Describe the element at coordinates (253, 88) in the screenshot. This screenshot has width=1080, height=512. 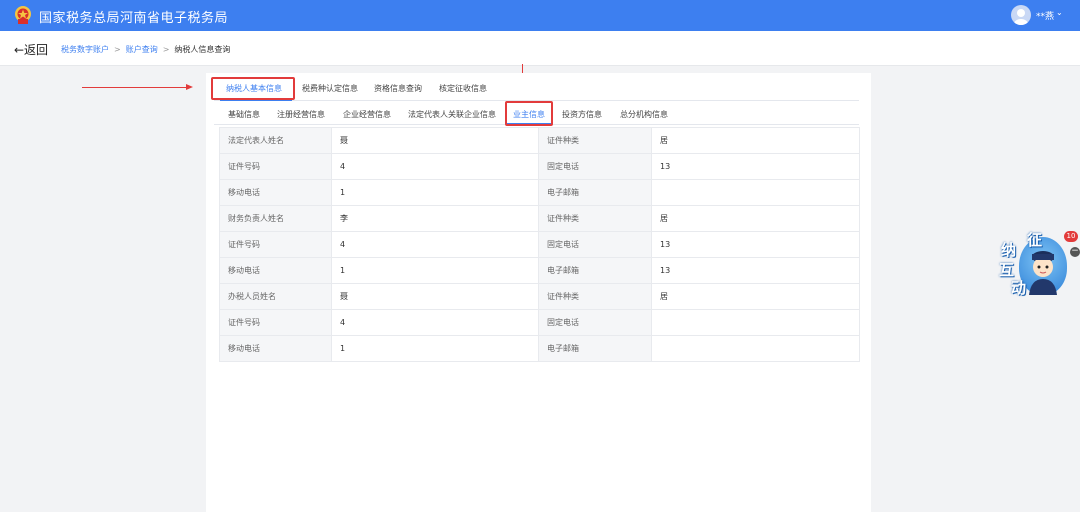
I see `highlight-box-taxpayer-basic-info` at that location.